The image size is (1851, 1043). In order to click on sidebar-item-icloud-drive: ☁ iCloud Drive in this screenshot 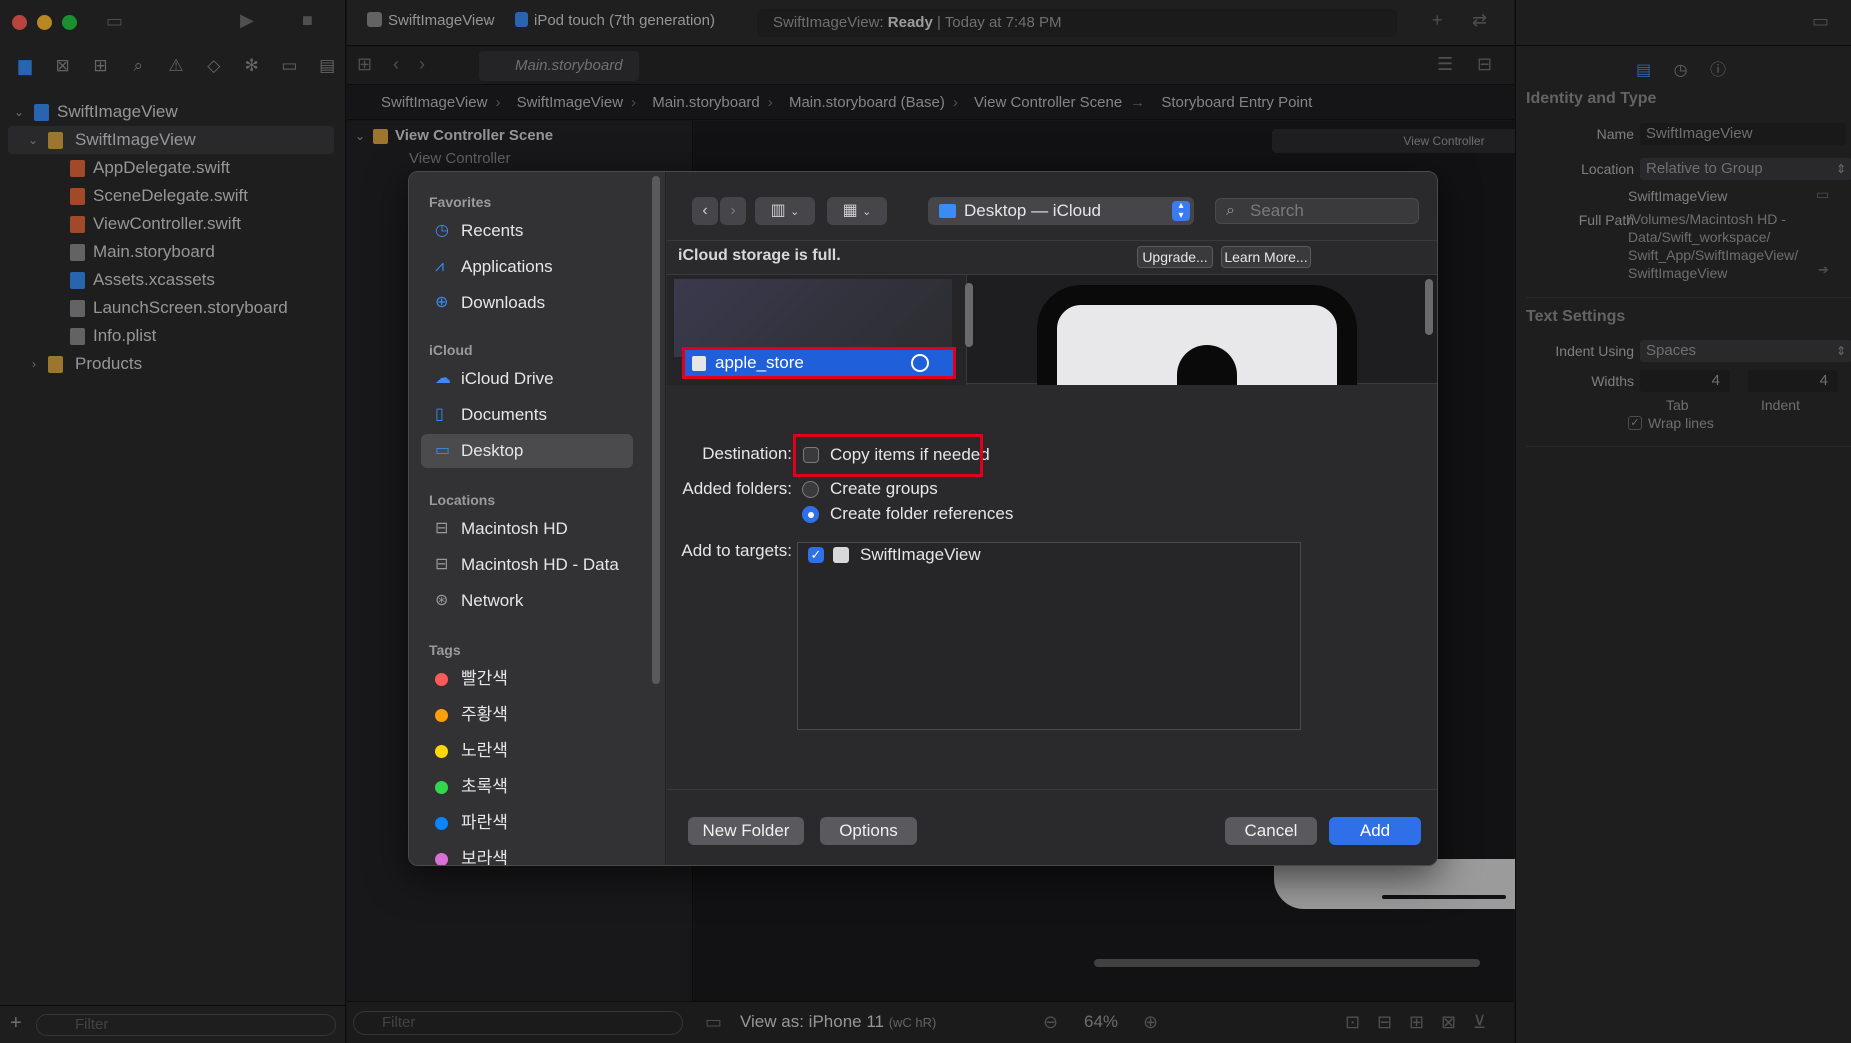, I will do `click(527, 379)`.